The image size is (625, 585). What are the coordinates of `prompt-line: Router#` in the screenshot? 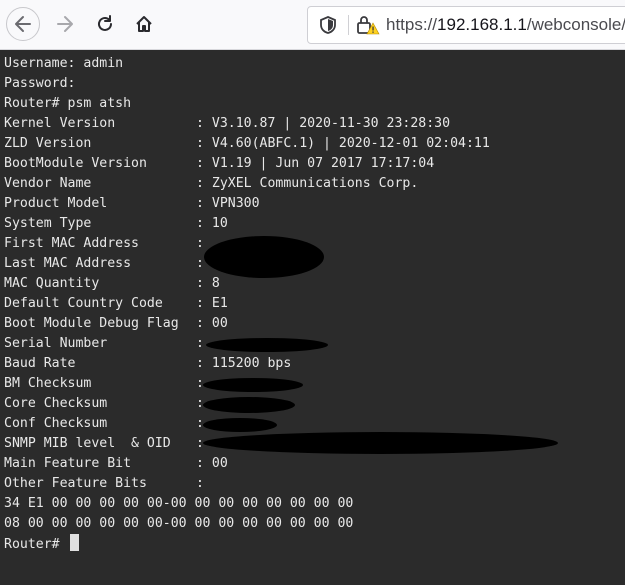 It's located at (314, 544).